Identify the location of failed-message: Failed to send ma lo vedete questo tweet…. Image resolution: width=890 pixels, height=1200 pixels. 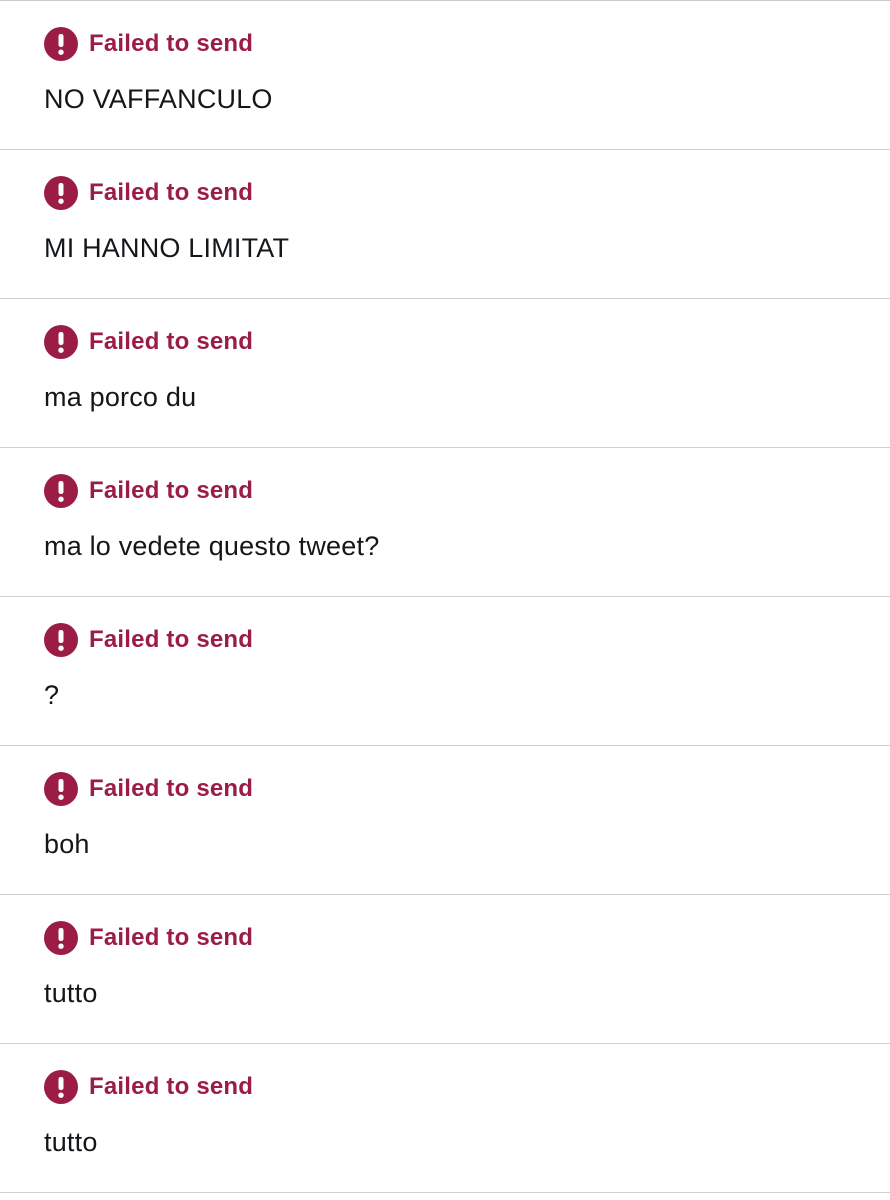
(445, 522).